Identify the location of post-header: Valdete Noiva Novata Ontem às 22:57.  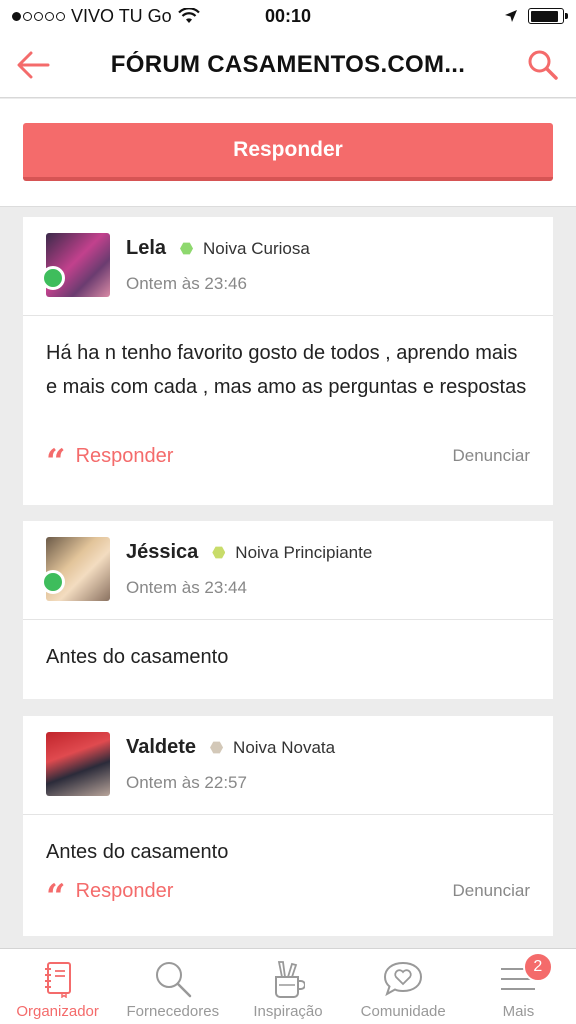
(288, 765).